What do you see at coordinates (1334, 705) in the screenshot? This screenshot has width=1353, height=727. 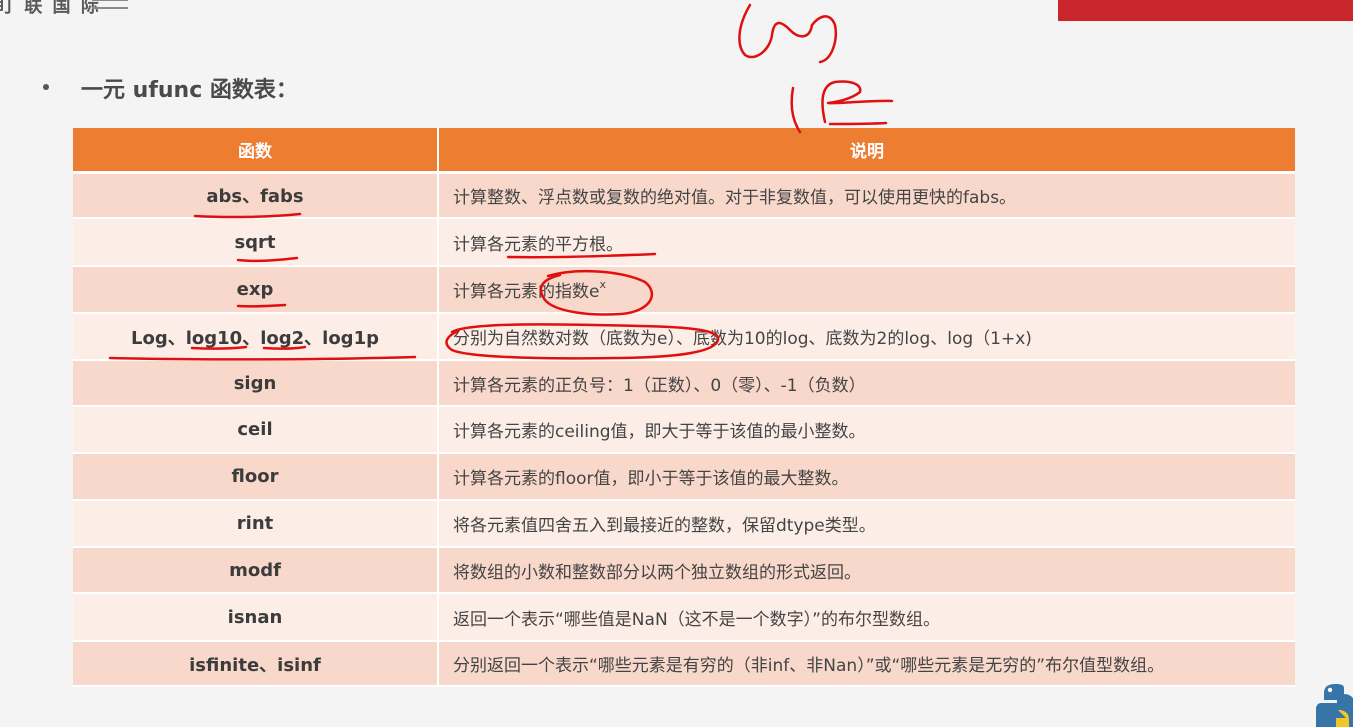 I see `python-logo-icon` at bounding box center [1334, 705].